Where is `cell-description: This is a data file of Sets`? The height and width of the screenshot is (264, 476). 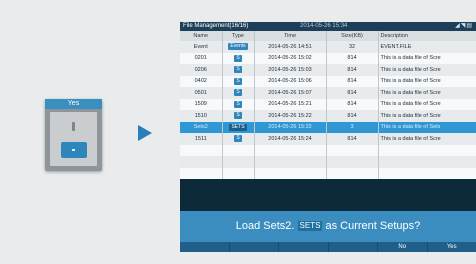
cell-description: This is a data file of Sets is located at coordinates (427, 127).